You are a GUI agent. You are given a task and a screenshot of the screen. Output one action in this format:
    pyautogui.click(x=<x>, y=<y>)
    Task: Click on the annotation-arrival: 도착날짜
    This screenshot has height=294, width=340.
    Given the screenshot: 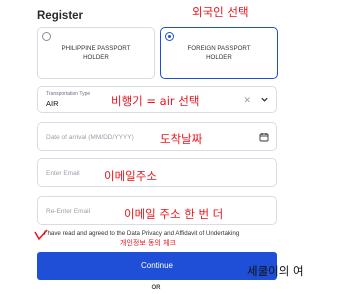 What is the action you would take?
    pyautogui.click(x=181, y=139)
    